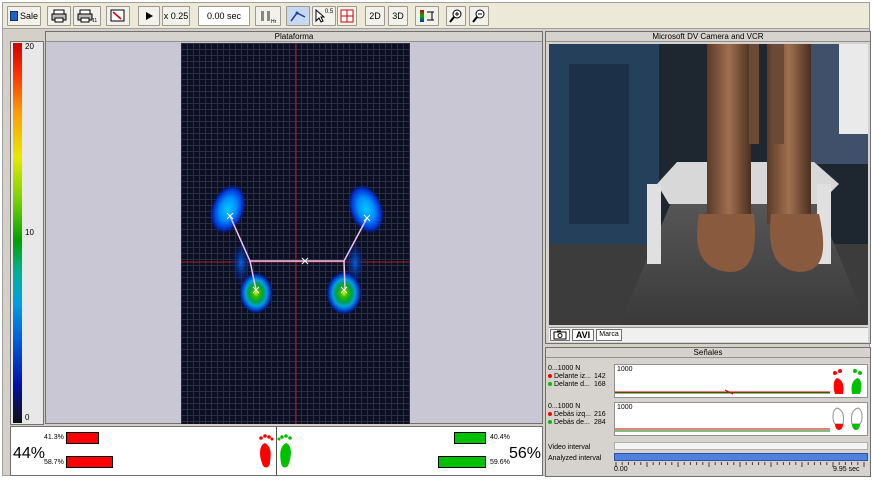  I want to click on left-heel-blob, so click(256, 293).